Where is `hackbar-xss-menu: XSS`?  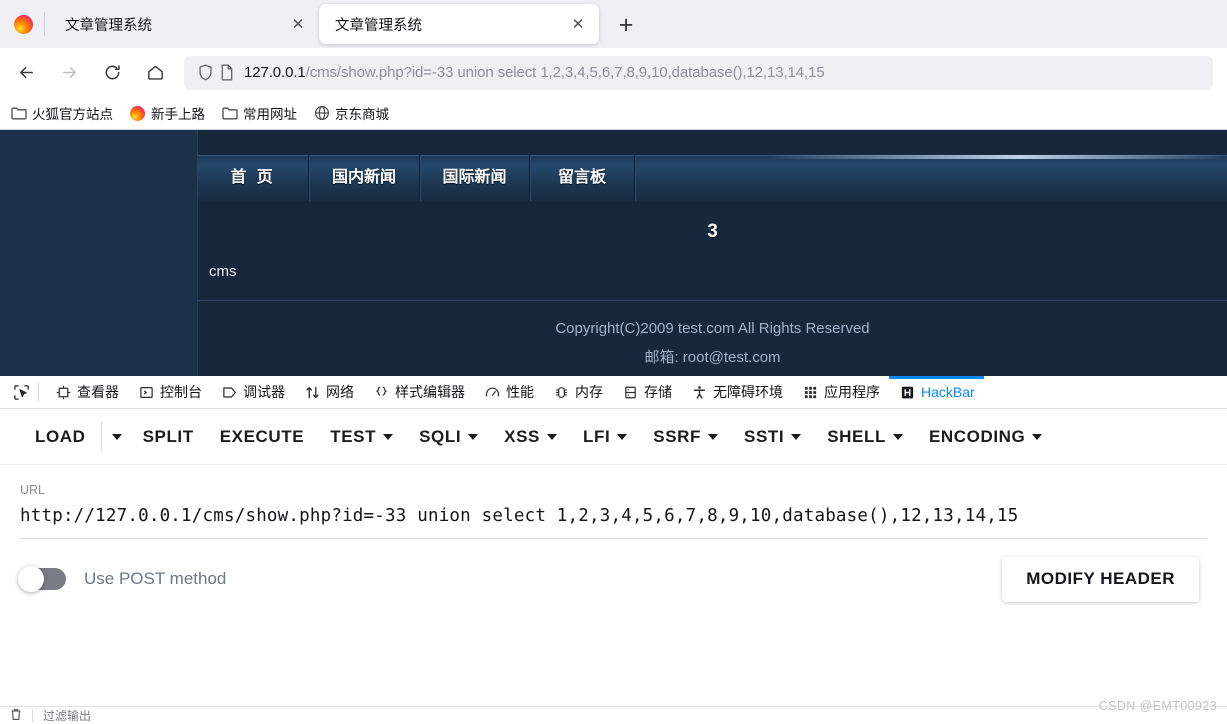 hackbar-xss-menu: XSS is located at coordinates (530, 437).